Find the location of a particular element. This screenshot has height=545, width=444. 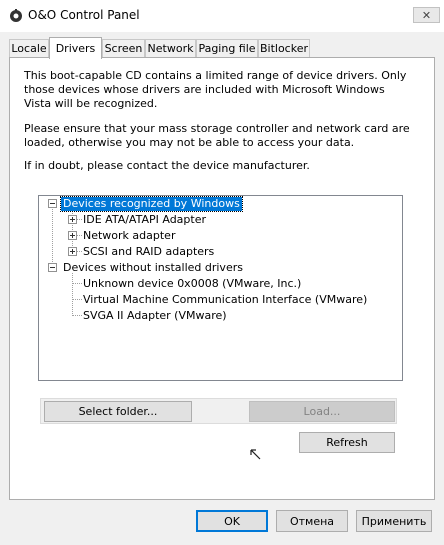

close-icon: ✕ is located at coordinates (426, 15).